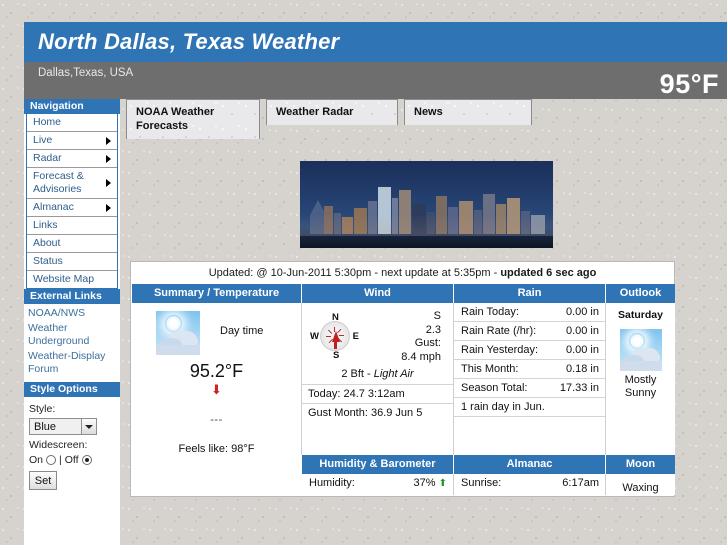  Describe the element at coordinates (45, 426) in the screenshot. I see `style-select-value: Blue` at that location.